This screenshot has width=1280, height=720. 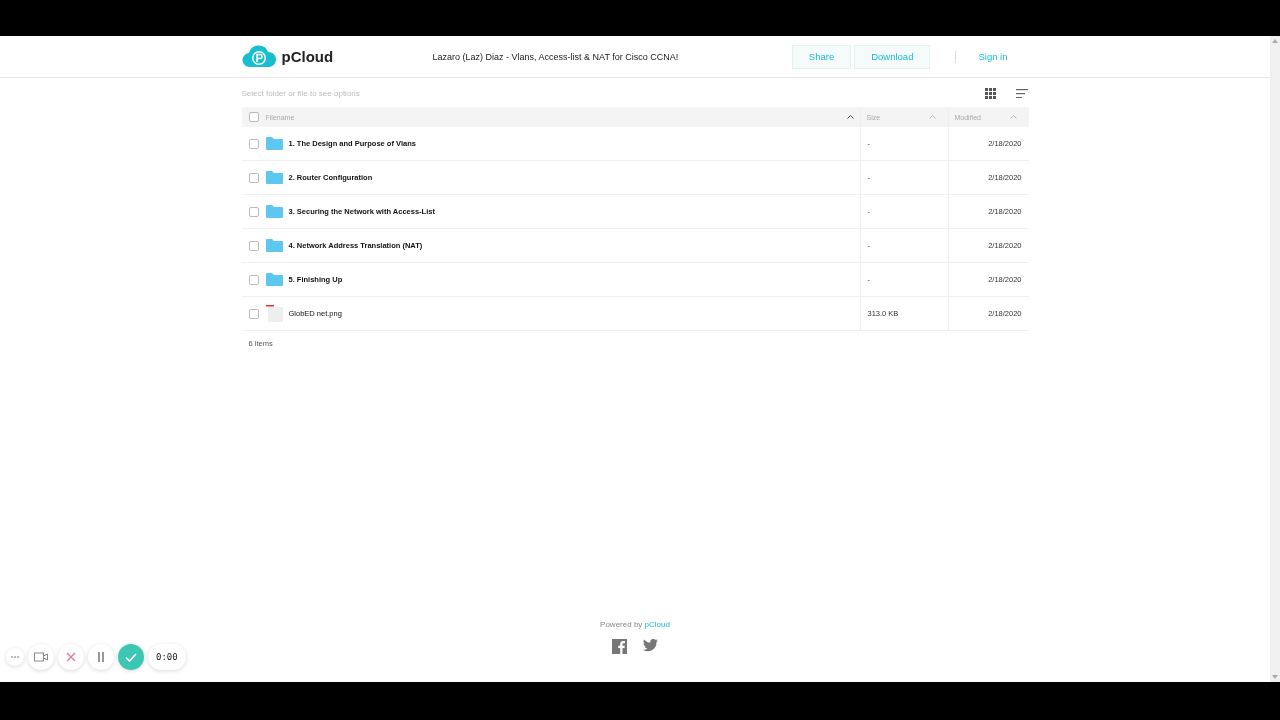 What do you see at coordinates (274, 313) in the screenshot?
I see `image-file-icon` at bounding box center [274, 313].